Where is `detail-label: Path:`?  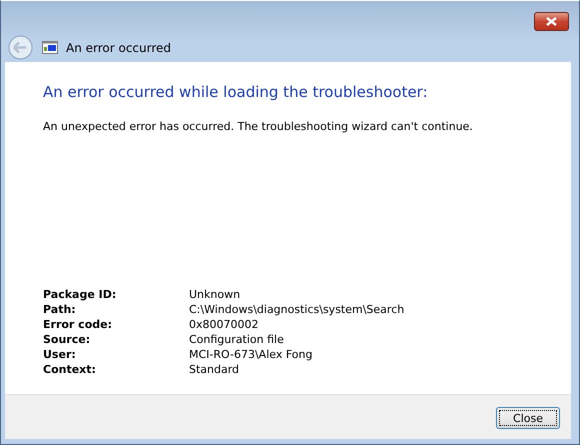 detail-label: Path: is located at coordinates (60, 309).